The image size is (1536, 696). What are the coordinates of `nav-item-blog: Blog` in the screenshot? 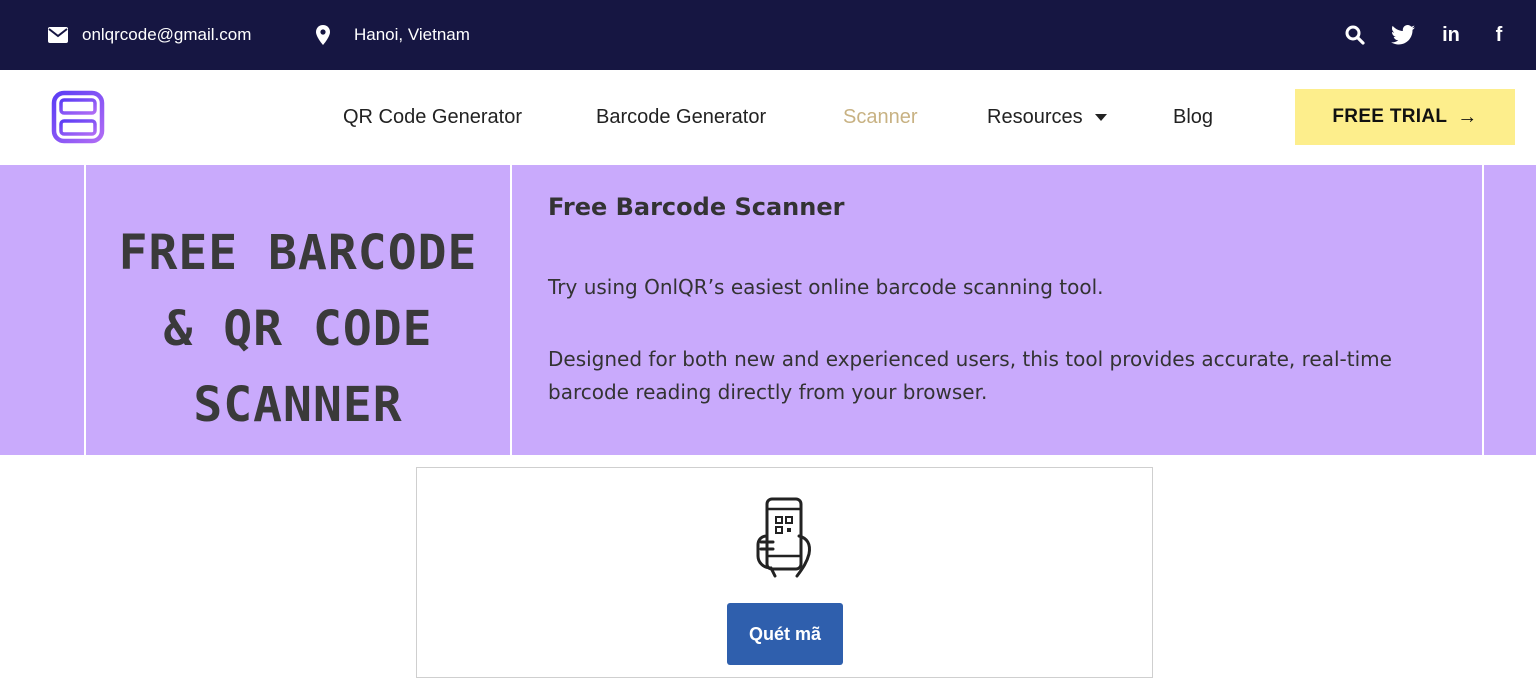 It's located at (1193, 117).